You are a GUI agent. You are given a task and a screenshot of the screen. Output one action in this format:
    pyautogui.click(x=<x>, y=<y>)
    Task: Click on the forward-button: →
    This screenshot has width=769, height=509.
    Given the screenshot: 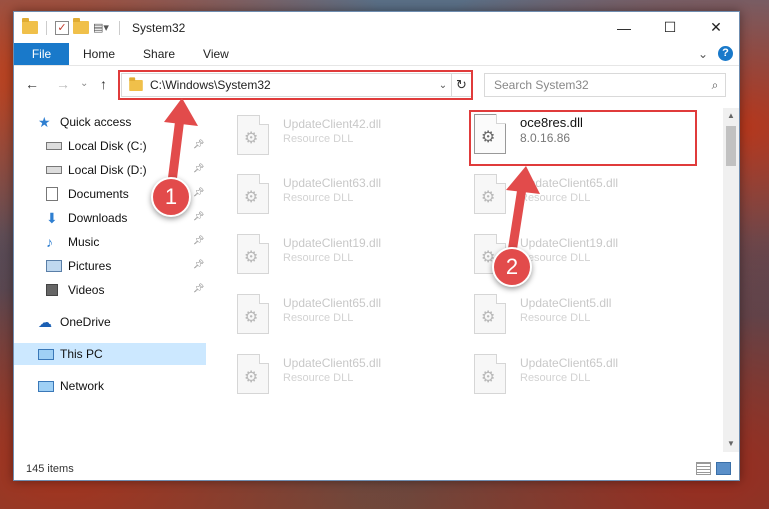 What is the action you would take?
    pyautogui.click(x=63, y=84)
    